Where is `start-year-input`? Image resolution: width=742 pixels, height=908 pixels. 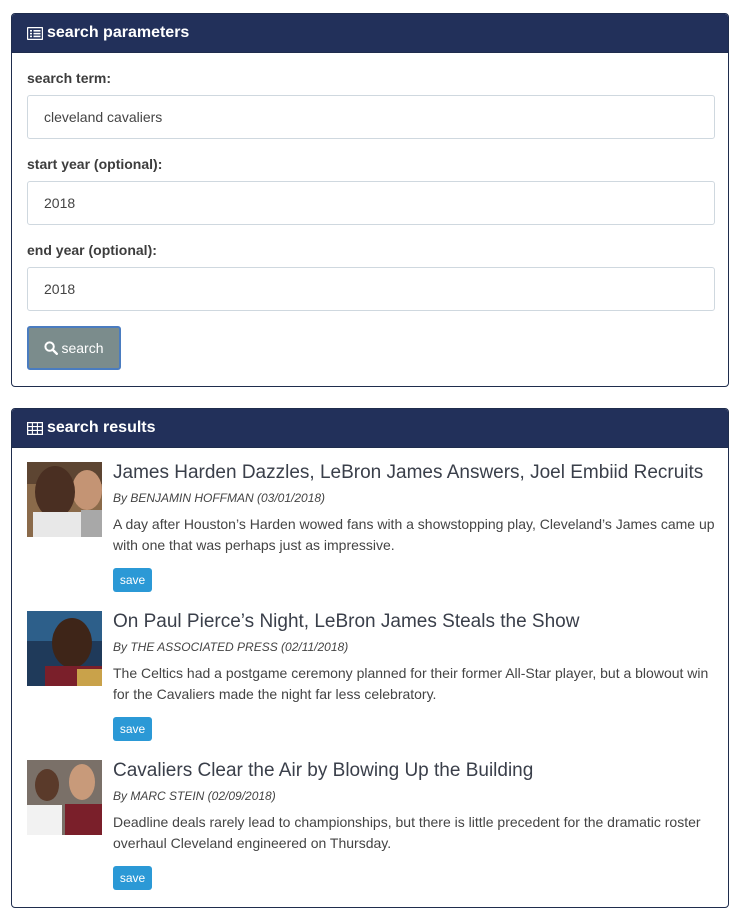 start-year-input is located at coordinates (371, 203).